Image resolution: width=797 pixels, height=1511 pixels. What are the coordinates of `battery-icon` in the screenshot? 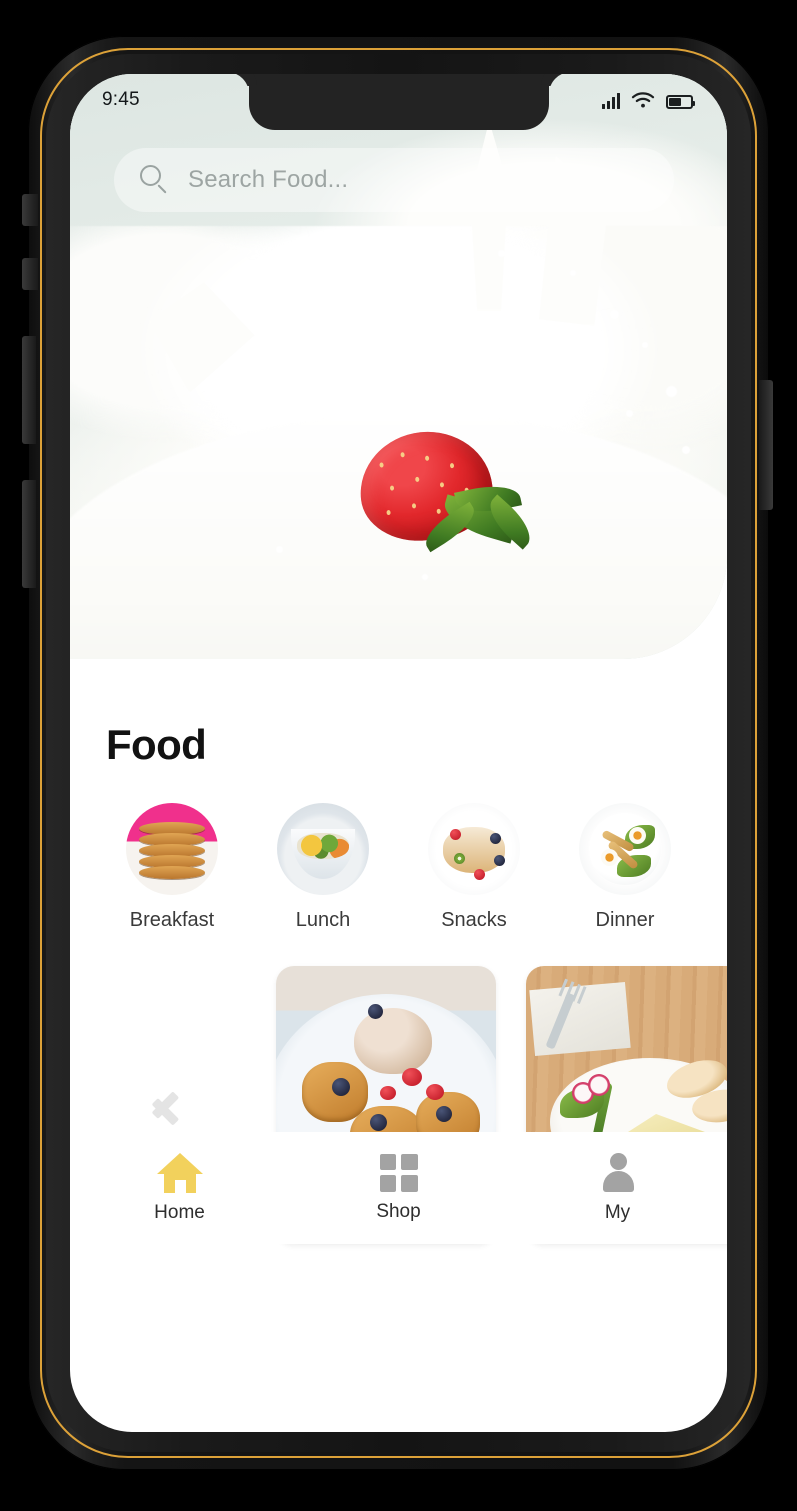 It's located at (680, 102).